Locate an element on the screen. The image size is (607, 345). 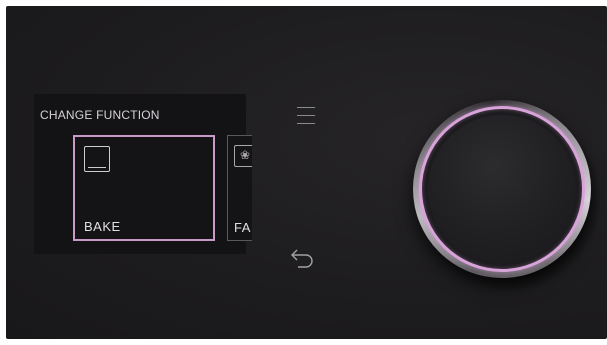
knob-face is located at coordinates (502, 189).